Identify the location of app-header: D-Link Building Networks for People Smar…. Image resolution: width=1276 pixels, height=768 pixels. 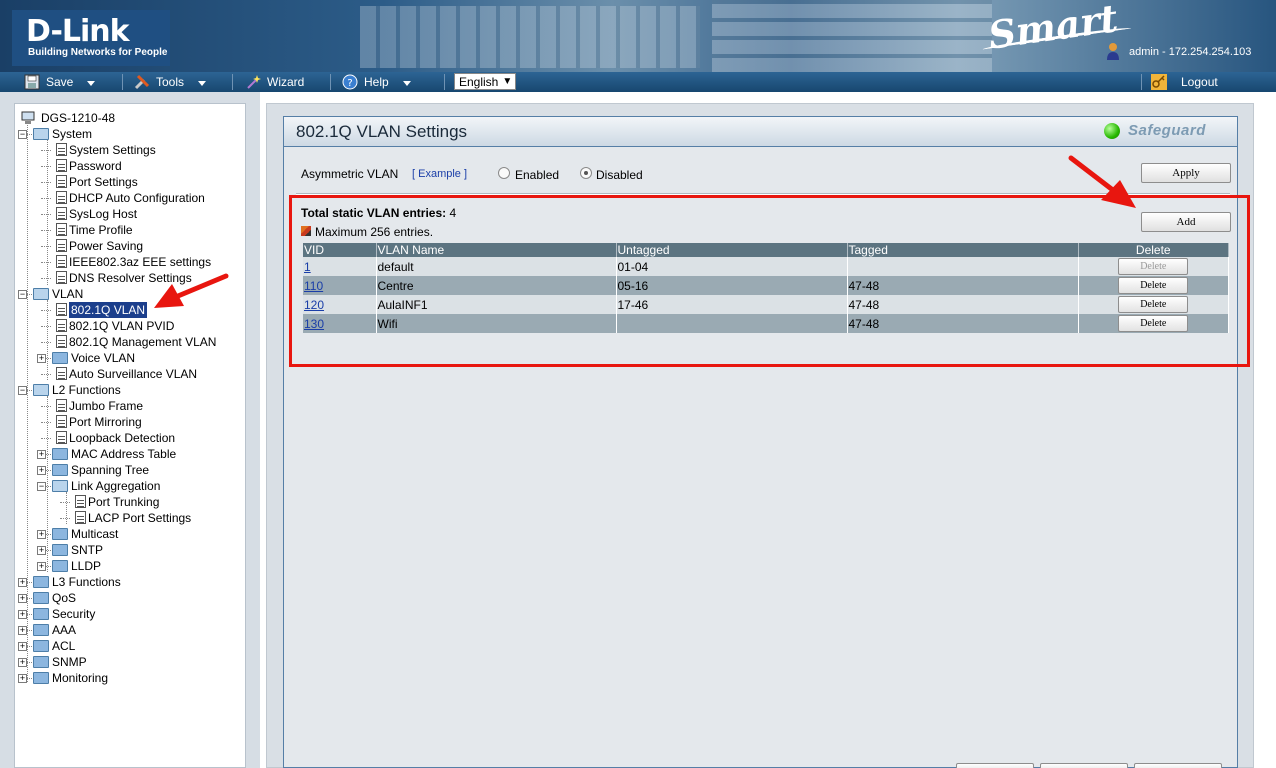
(638, 36).